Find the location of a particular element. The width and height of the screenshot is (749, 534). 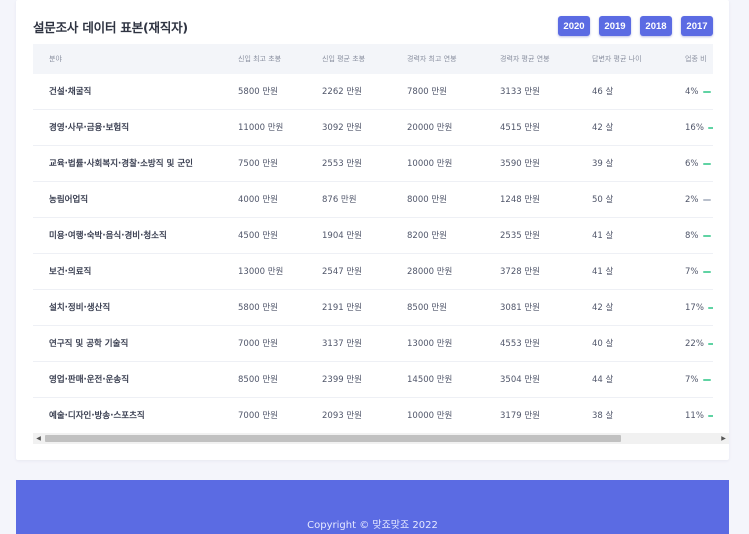

column-header-pct: 업종 비 is located at coordinates (696, 59).